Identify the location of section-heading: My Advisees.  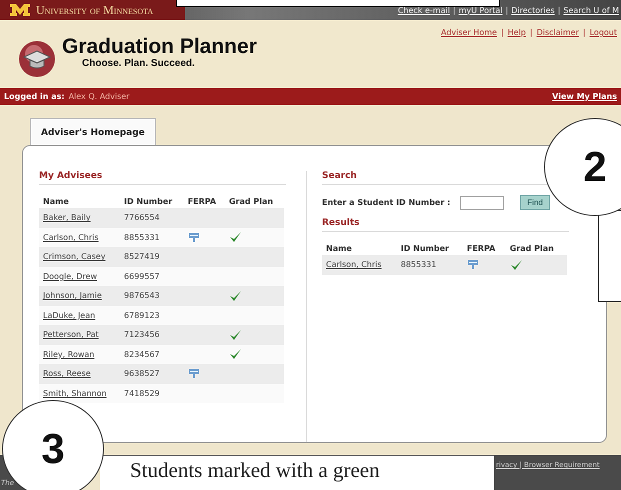
(162, 178).